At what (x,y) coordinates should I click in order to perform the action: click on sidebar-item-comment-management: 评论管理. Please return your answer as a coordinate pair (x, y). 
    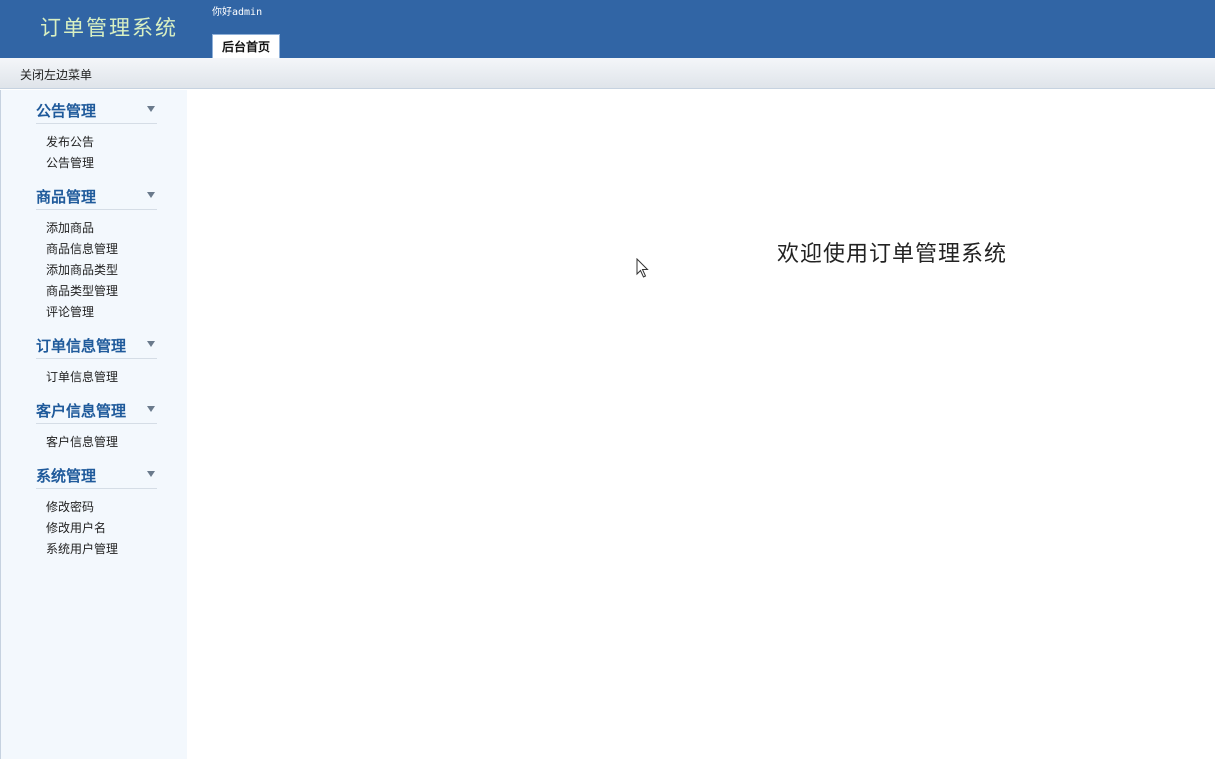
    Looking at the image, I should click on (101, 312).